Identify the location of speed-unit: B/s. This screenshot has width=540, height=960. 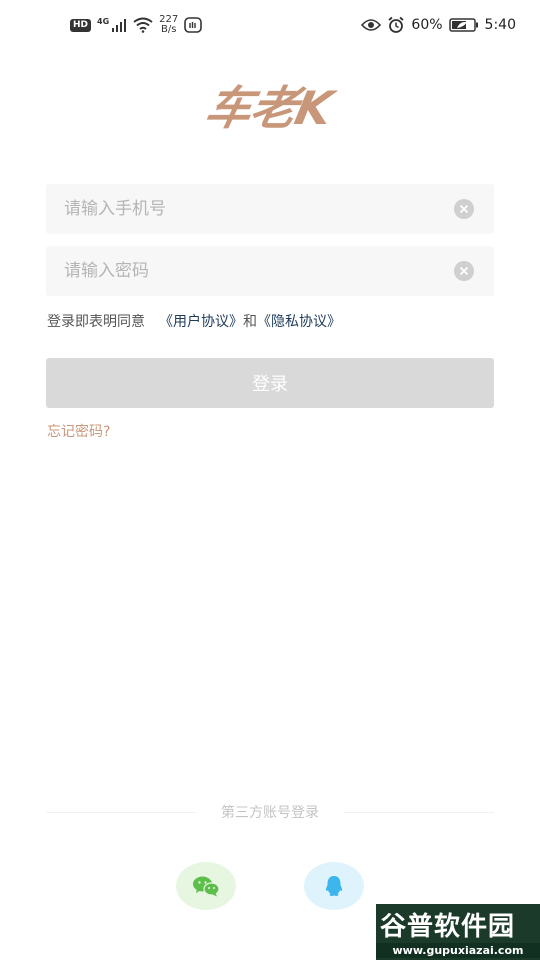
(168, 29).